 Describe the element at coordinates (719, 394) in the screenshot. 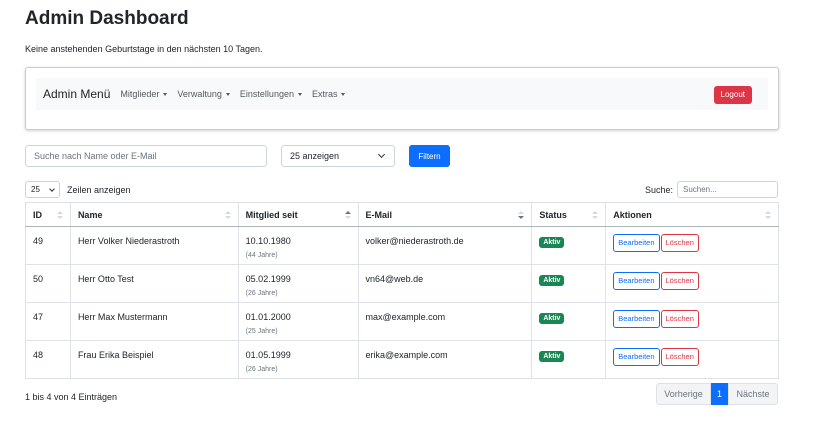

I see `pagination-page-1: 1` at that location.